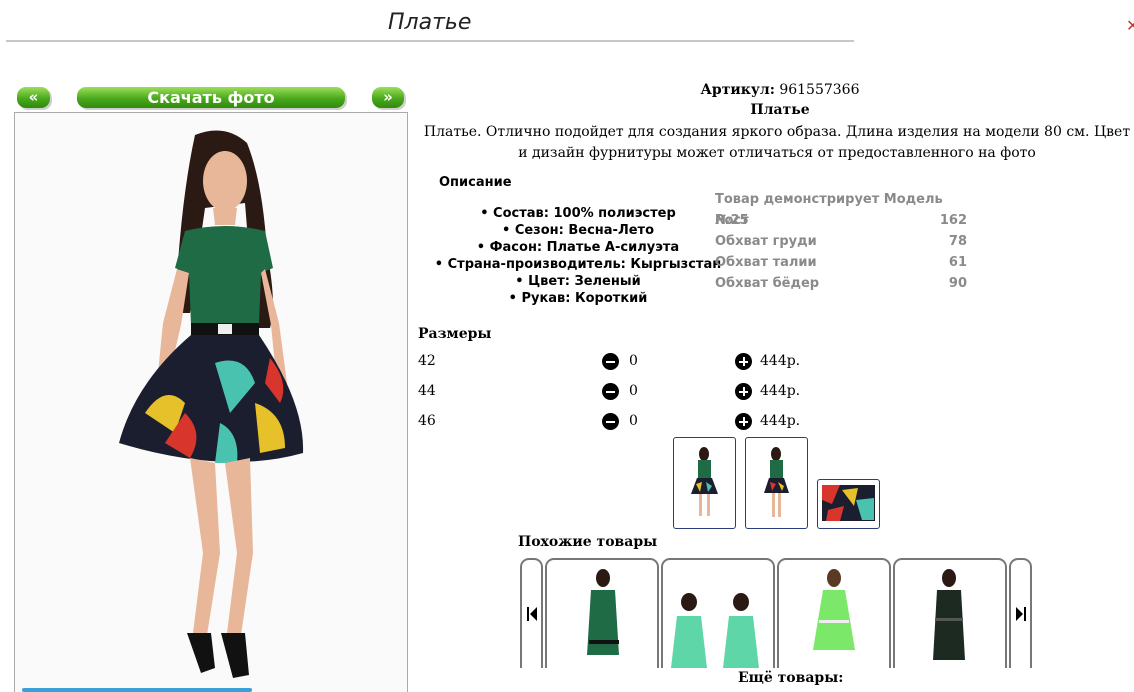  Describe the element at coordinates (953, 220) in the screenshot. I see `model-row-value: 162` at that location.